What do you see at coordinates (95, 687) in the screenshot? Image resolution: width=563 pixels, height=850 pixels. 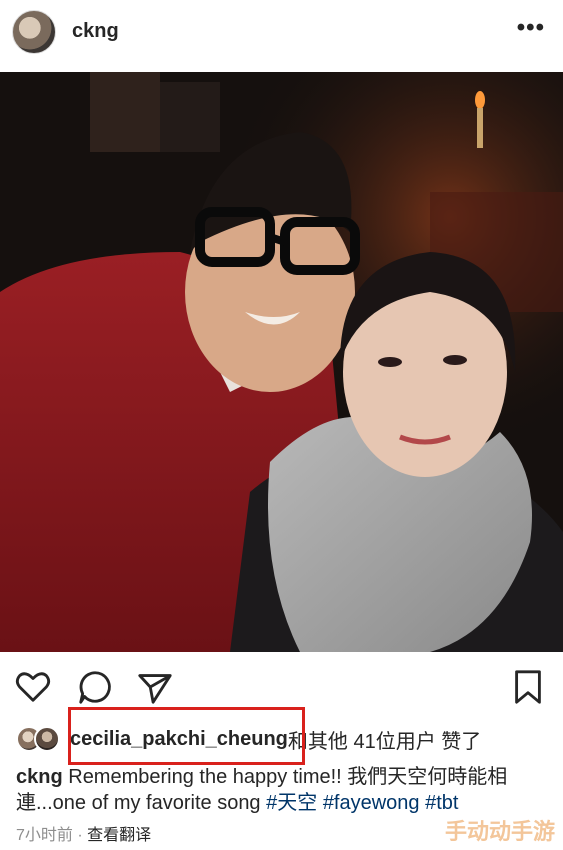 I see `comment-icon` at bounding box center [95, 687].